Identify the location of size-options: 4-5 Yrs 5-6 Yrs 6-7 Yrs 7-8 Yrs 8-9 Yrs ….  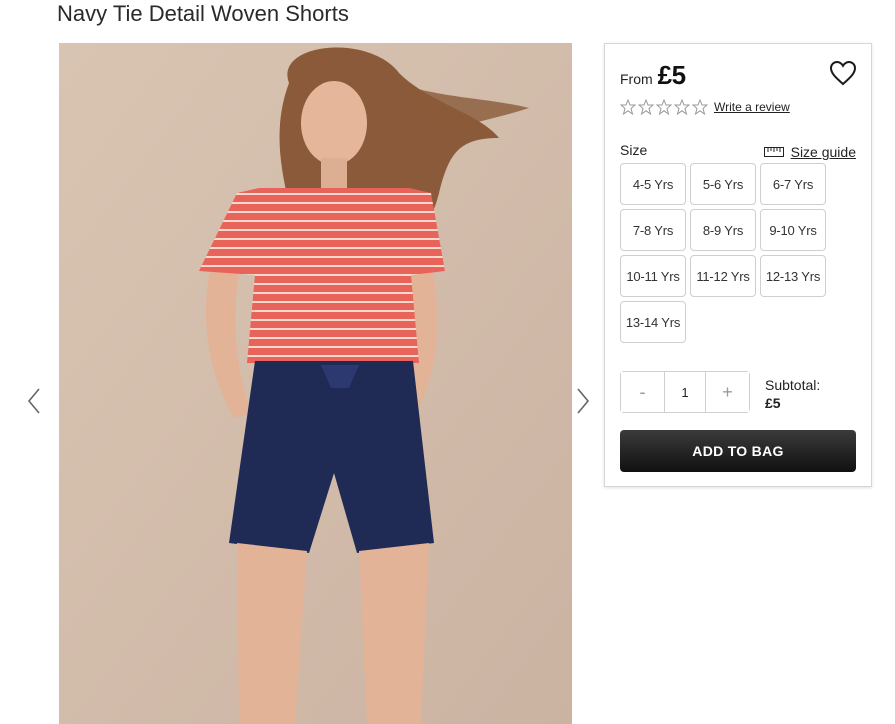
(723, 253).